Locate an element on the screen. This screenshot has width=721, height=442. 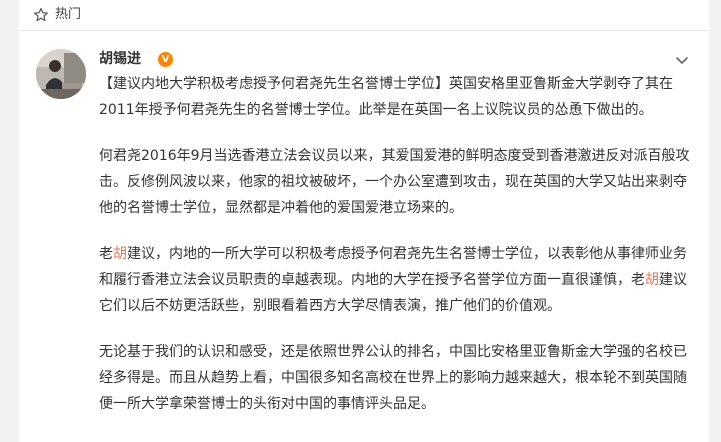
avatar-photo is located at coordinates (61, 74).